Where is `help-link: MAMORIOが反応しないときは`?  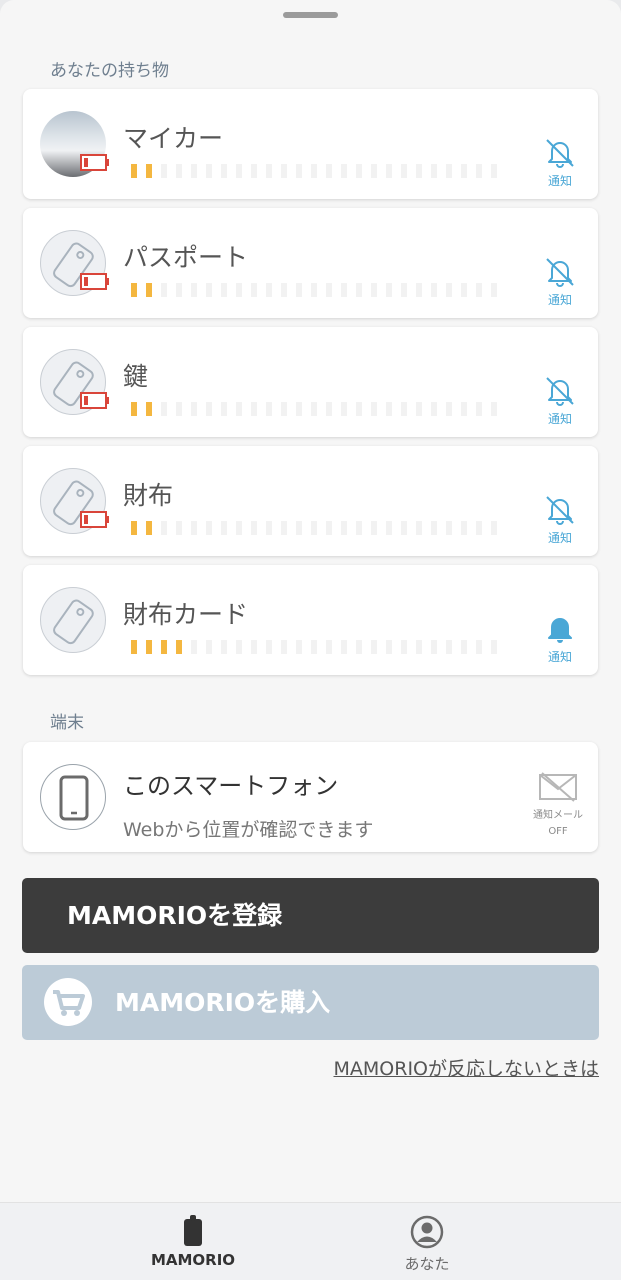
help-link: MAMORIOが反応しないときは is located at coordinates (467, 1067).